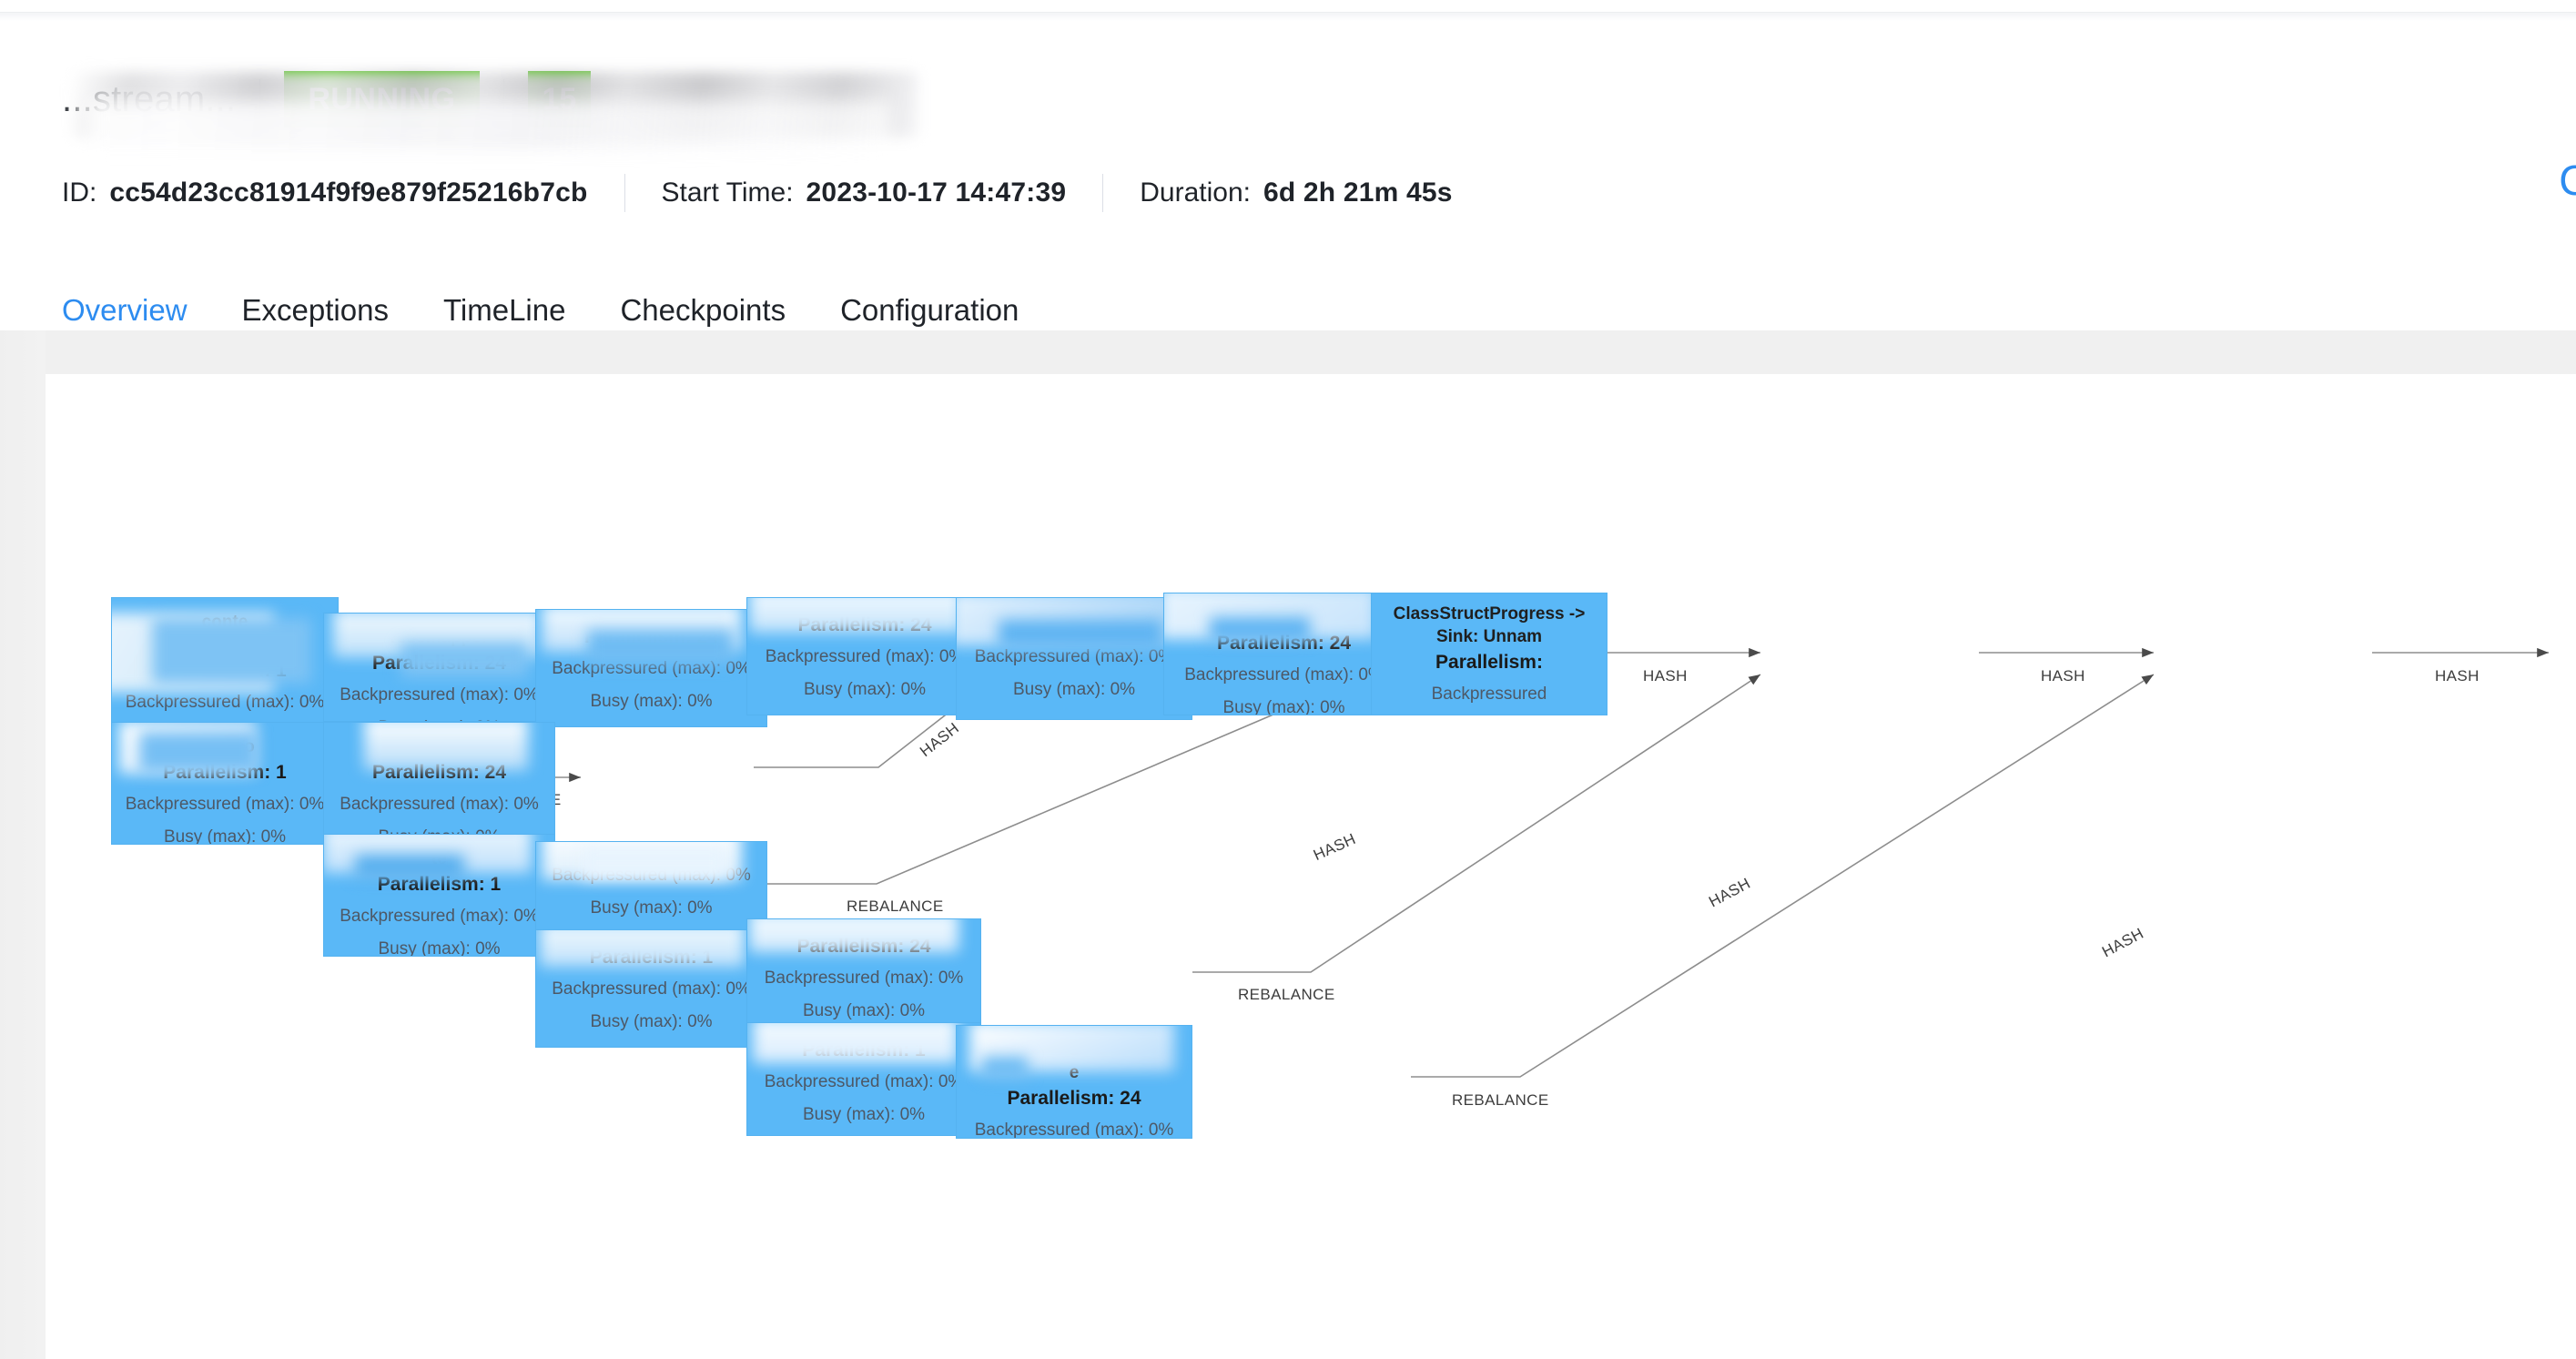  I want to click on status-badge: RUNNING, so click(382, 99).